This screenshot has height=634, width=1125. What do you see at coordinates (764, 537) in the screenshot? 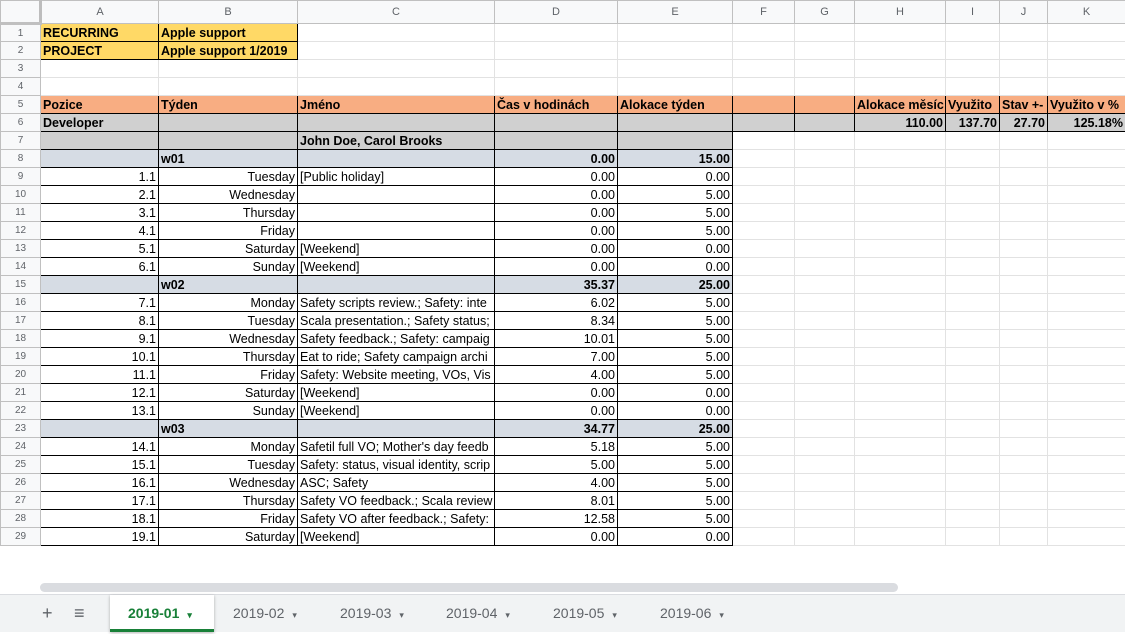
I see `cell-f29` at bounding box center [764, 537].